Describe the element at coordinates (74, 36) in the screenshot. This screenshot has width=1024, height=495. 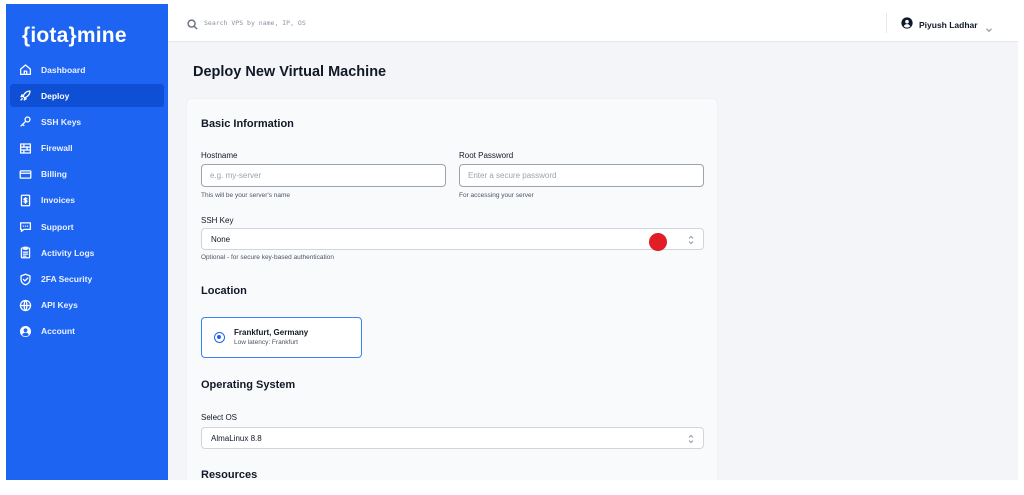
I see `brand-logo: {iota}mine` at that location.